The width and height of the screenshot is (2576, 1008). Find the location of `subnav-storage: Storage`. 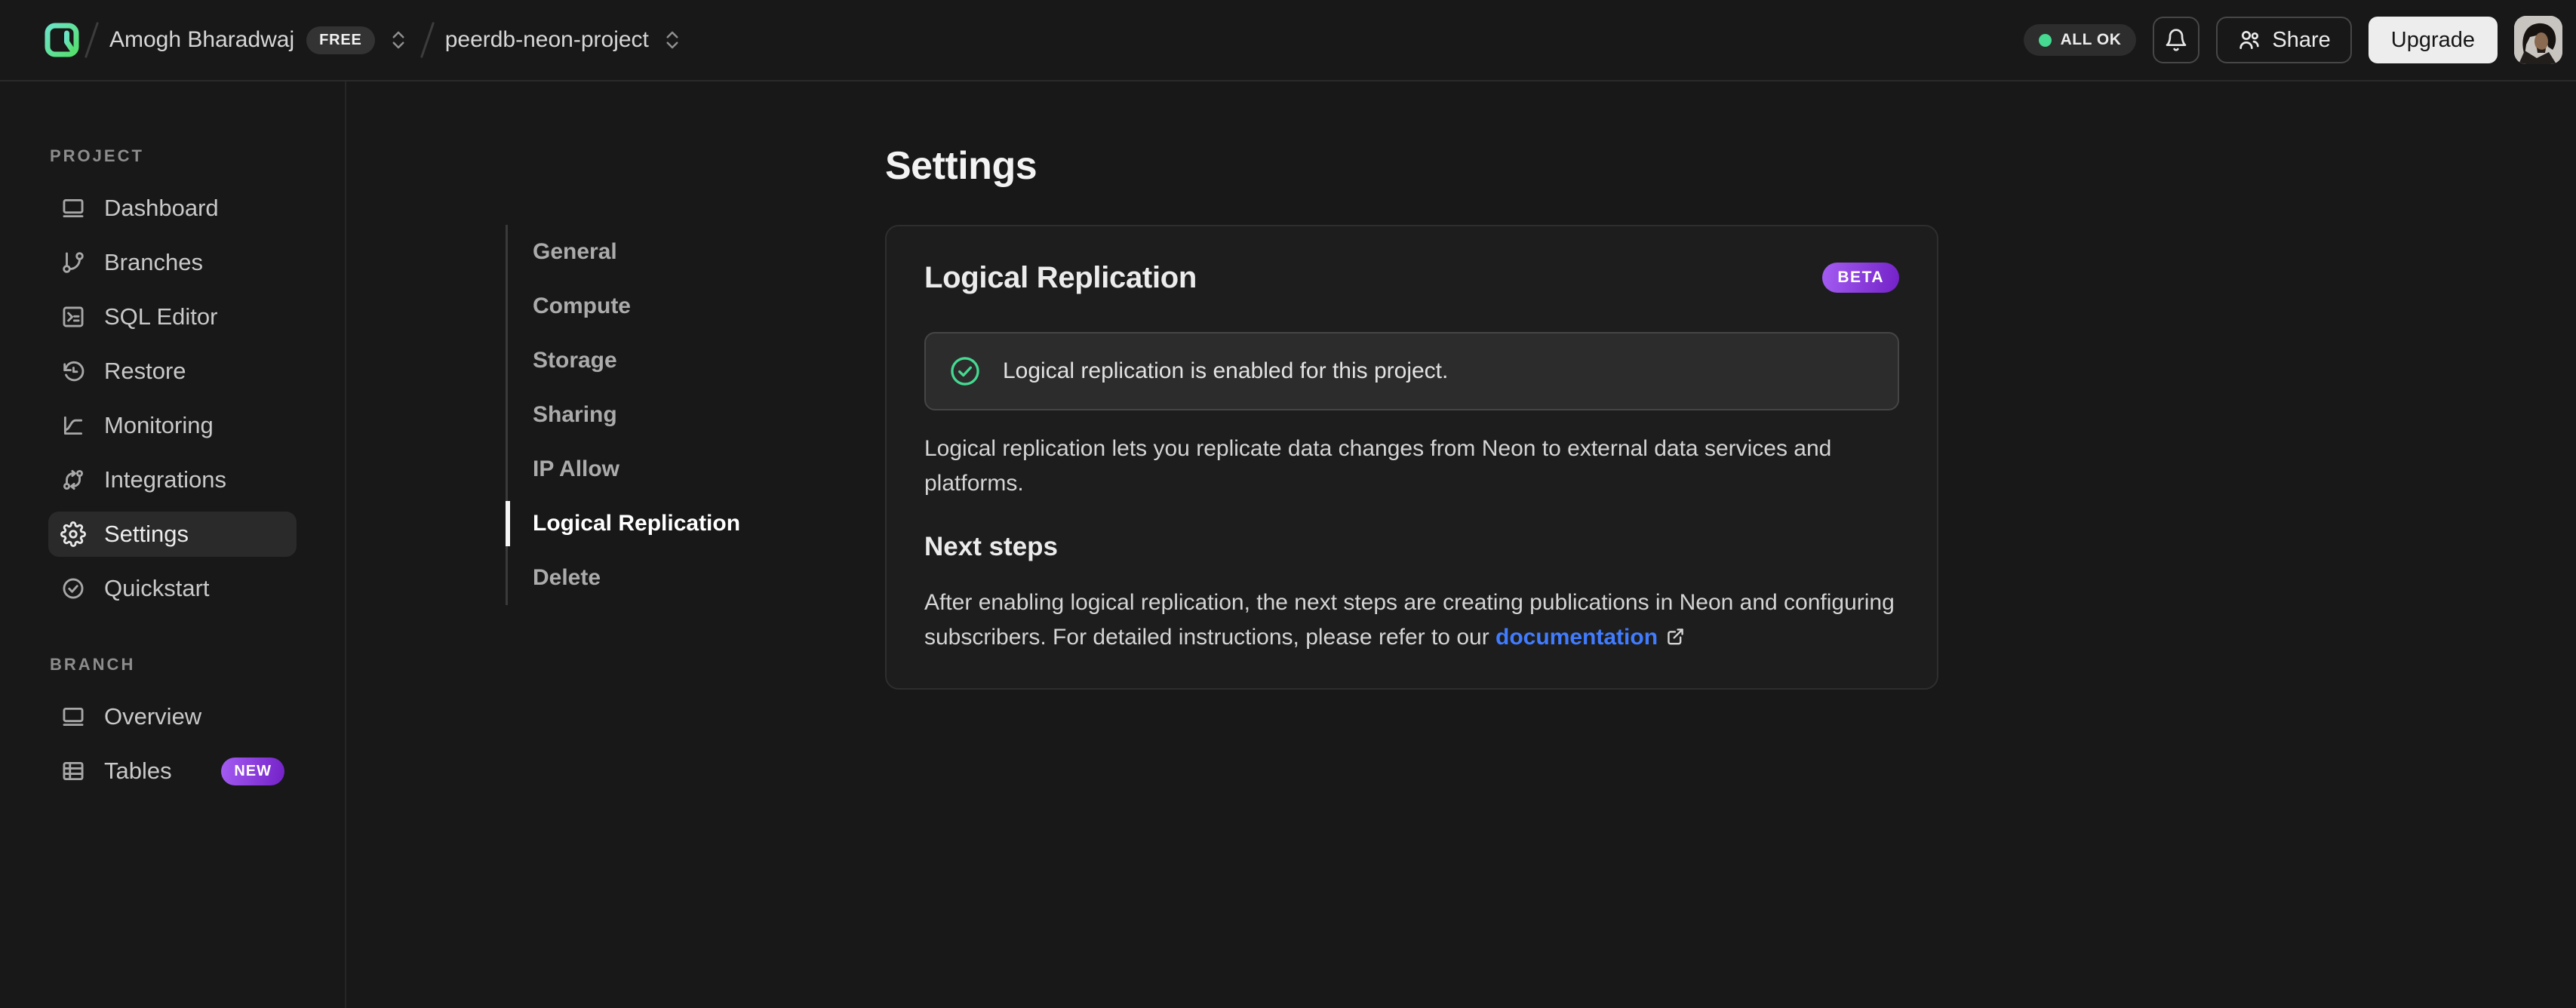

subnav-storage: Storage is located at coordinates (696, 360).